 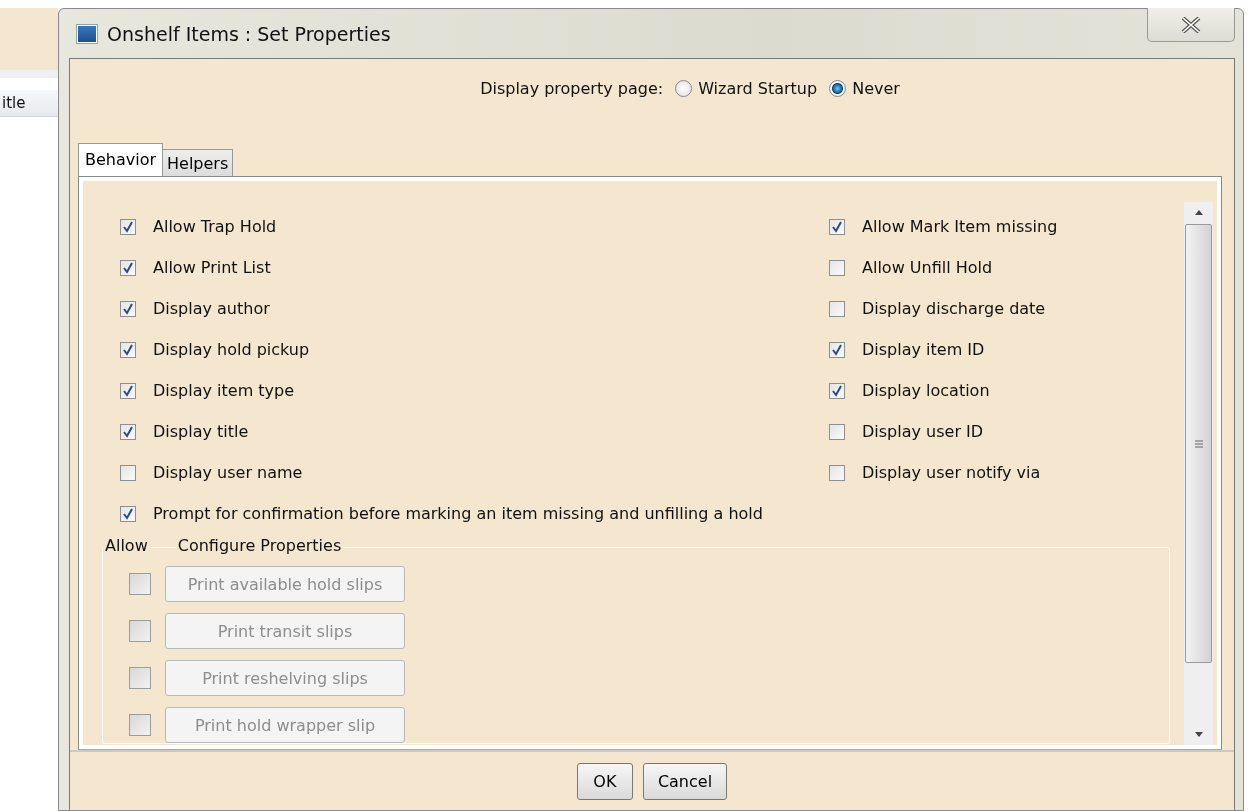 What do you see at coordinates (926, 390) in the screenshot?
I see `option-label: Display location` at bounding box center [926, 390].